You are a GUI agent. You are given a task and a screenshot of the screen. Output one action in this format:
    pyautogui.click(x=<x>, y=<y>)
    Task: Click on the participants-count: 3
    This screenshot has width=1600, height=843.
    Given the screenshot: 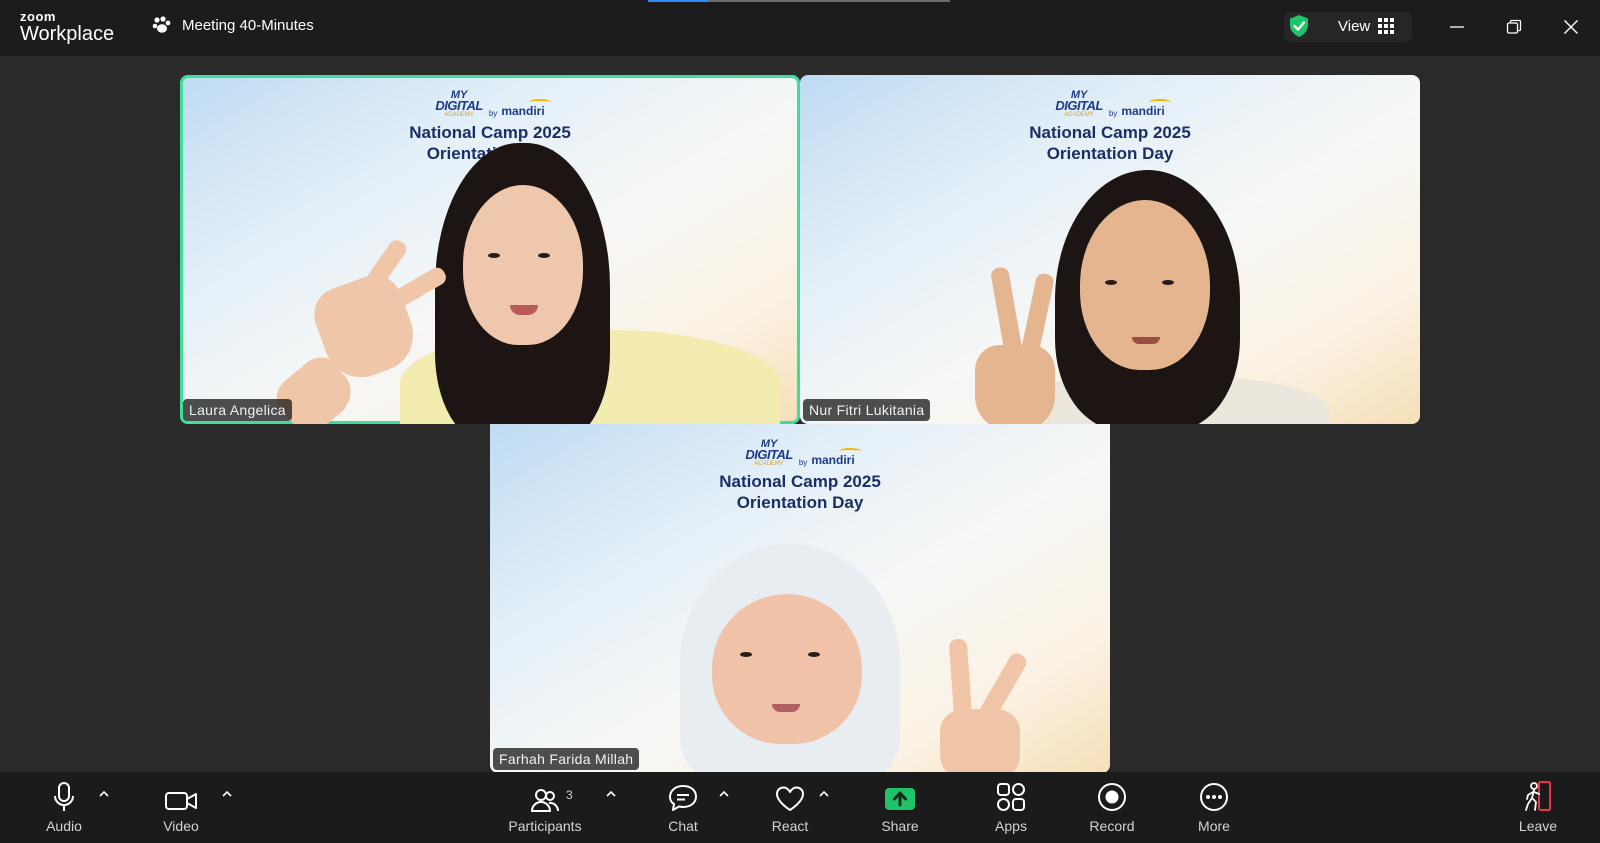 What is the action you would take?
    pyautogui.click(x=569, y=795)
    